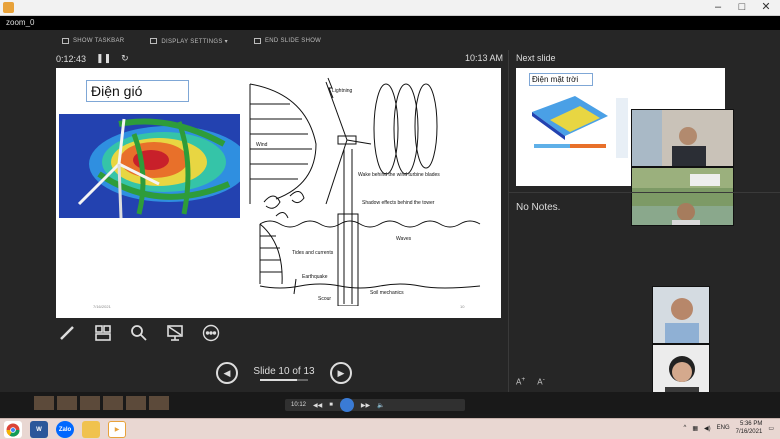 The image size is (780, 439). I want to click on taskbar-clock: 5:36 PM 7/16/2021, so click(749, 428).